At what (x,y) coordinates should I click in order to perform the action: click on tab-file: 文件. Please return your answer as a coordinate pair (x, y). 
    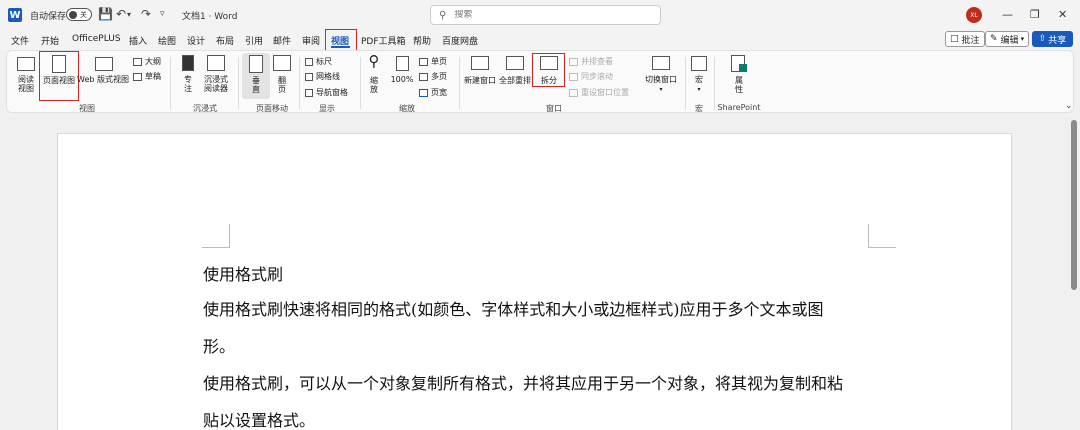
    Looking at the image, I should click on (20, 40).